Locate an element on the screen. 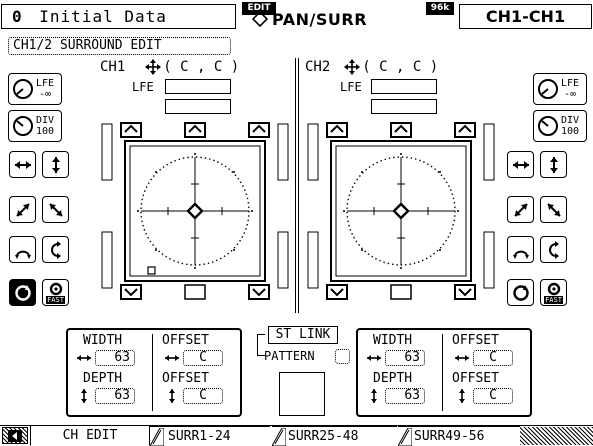  scene-box: 0 Initial Data is located at coordinates (118, 16).